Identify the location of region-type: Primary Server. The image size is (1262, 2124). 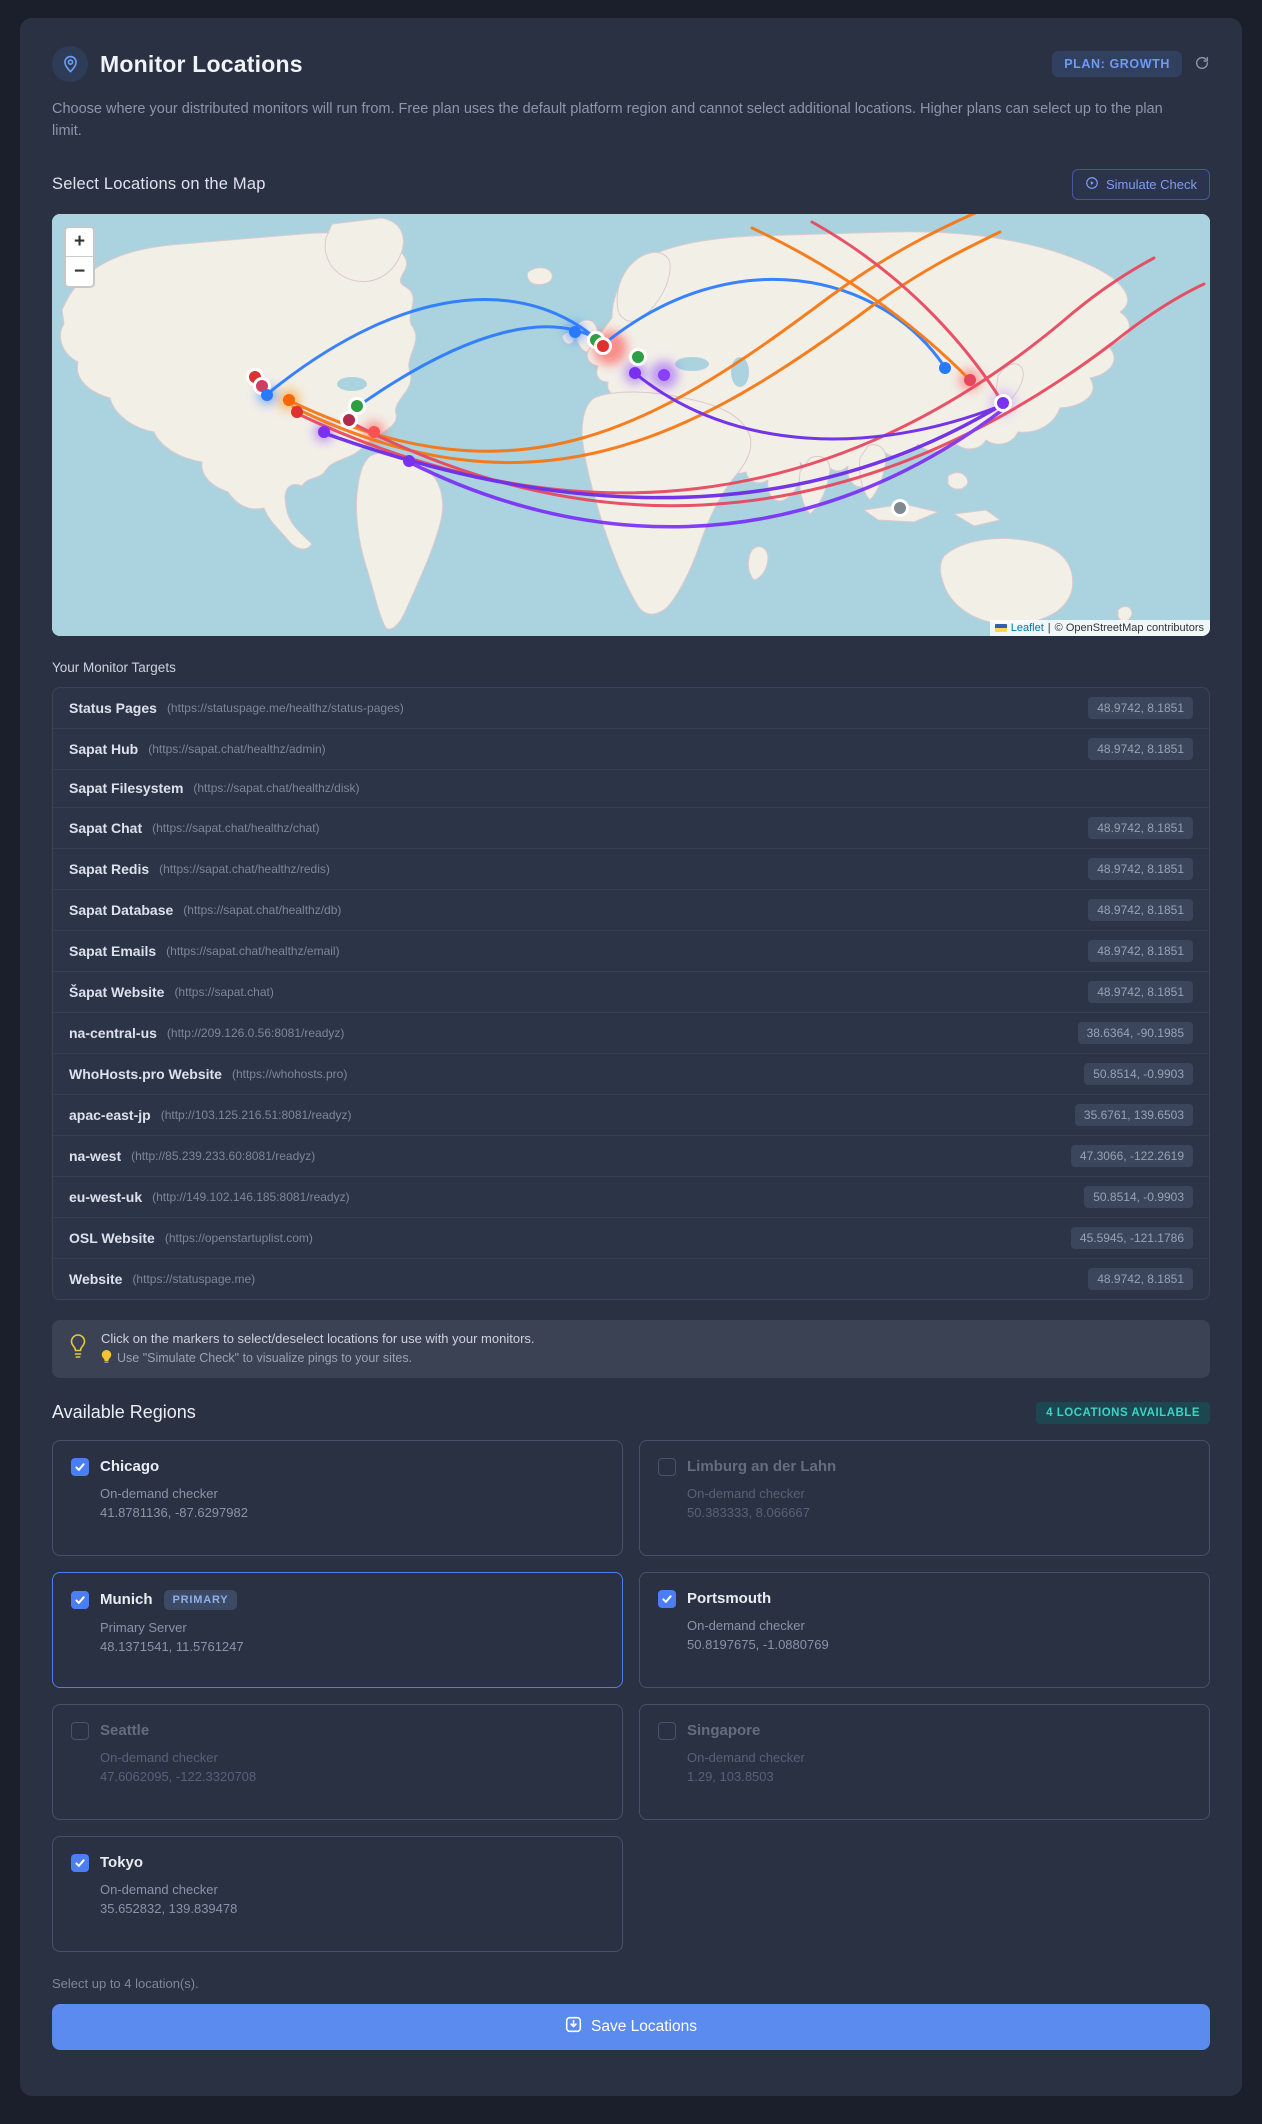
(143, 1627).